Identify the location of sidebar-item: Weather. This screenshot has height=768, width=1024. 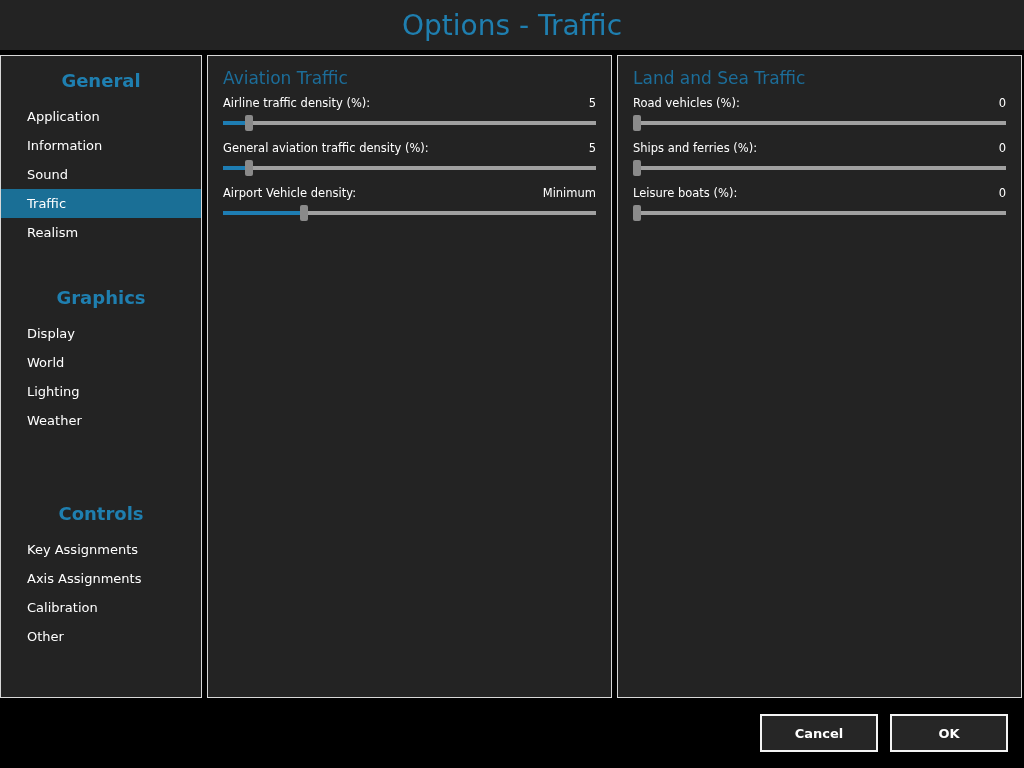
(101, 420).